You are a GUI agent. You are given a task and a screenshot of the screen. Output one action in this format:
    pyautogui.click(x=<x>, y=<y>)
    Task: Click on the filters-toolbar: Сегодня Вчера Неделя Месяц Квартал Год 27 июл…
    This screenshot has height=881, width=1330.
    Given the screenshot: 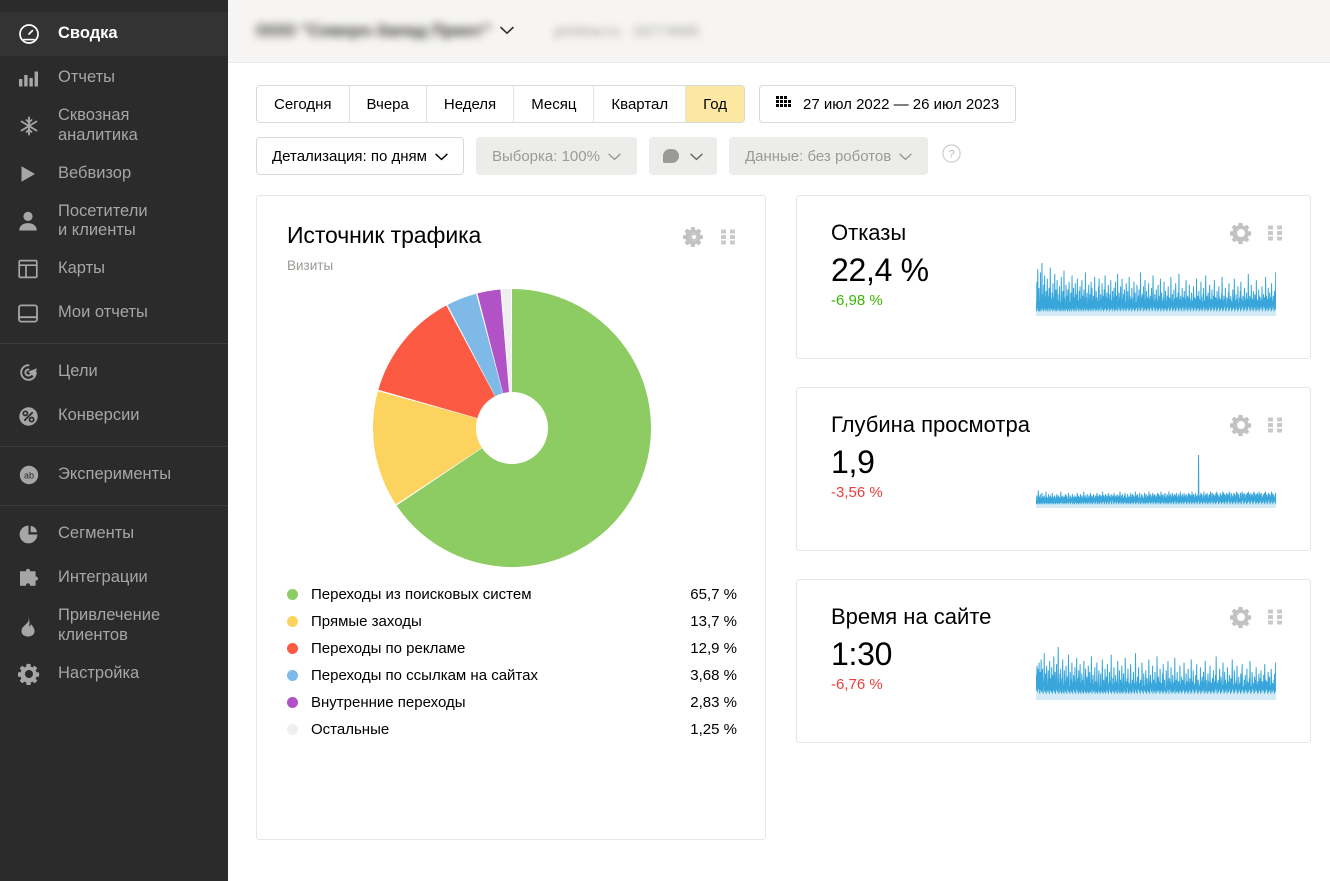 What is the action you would take?
    pyautogui.click(x=779, y=119)
    